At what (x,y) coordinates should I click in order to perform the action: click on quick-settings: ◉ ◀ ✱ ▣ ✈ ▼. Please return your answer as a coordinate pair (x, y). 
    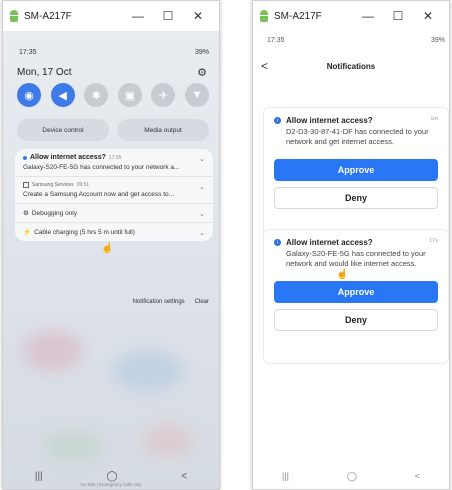
    Looking at the image, I should click on (113, 95).